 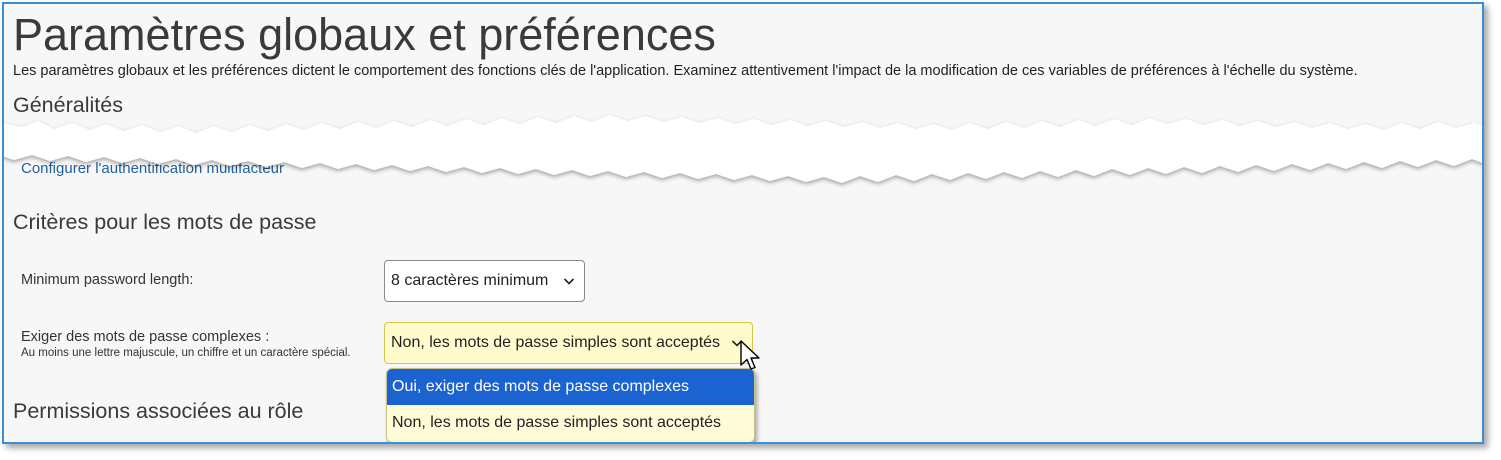 What do you see at coordinates (107, 280) in the screenshot?
I see `min-length-label: Minimum password length:` at bounding box center [107, 280].